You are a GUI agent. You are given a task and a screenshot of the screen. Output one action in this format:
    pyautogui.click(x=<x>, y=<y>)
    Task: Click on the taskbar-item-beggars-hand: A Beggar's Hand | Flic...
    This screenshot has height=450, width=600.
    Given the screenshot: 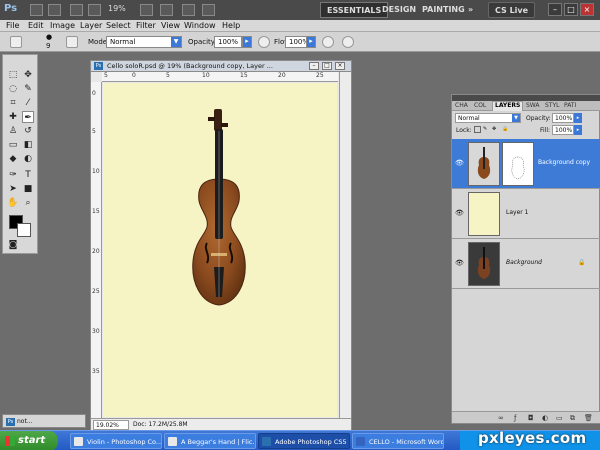 What is the action you would take?
    pyautogui.click(x=210, y=441)
    